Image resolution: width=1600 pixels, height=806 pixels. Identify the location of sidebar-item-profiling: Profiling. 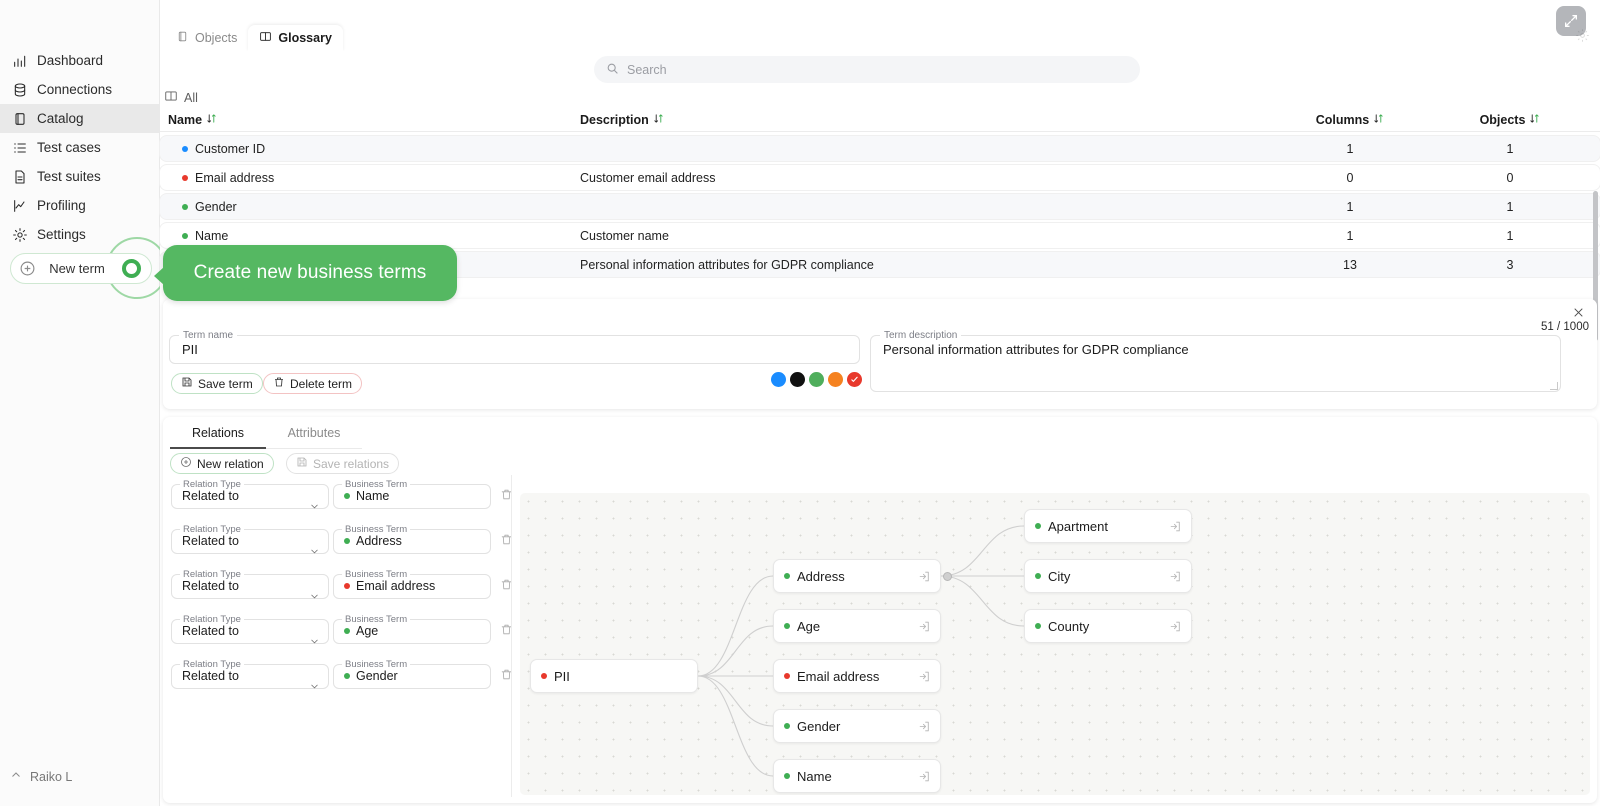
(79, 205).